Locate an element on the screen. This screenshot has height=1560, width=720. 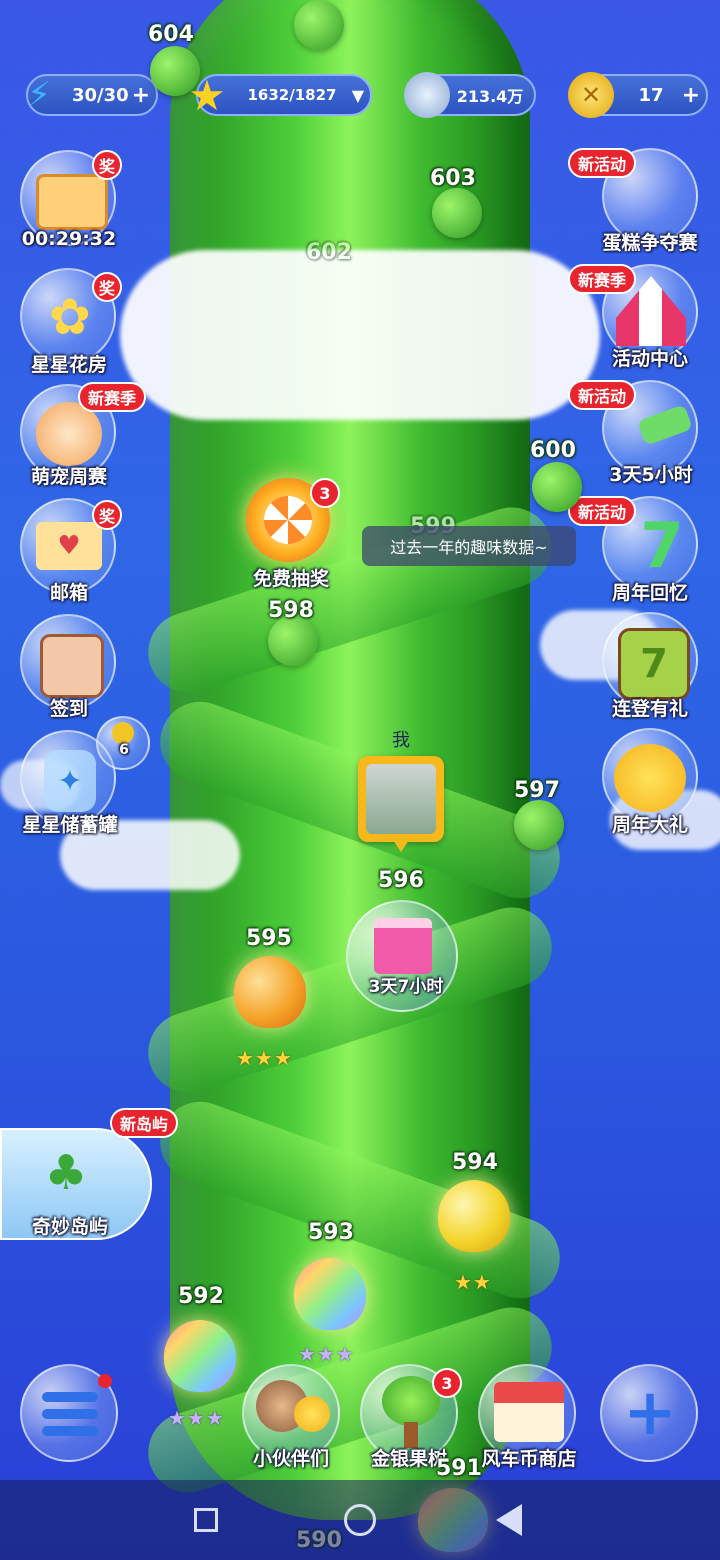
wonder-island-label: 奇妙岛屿 is located at coordinates (69, 1227).